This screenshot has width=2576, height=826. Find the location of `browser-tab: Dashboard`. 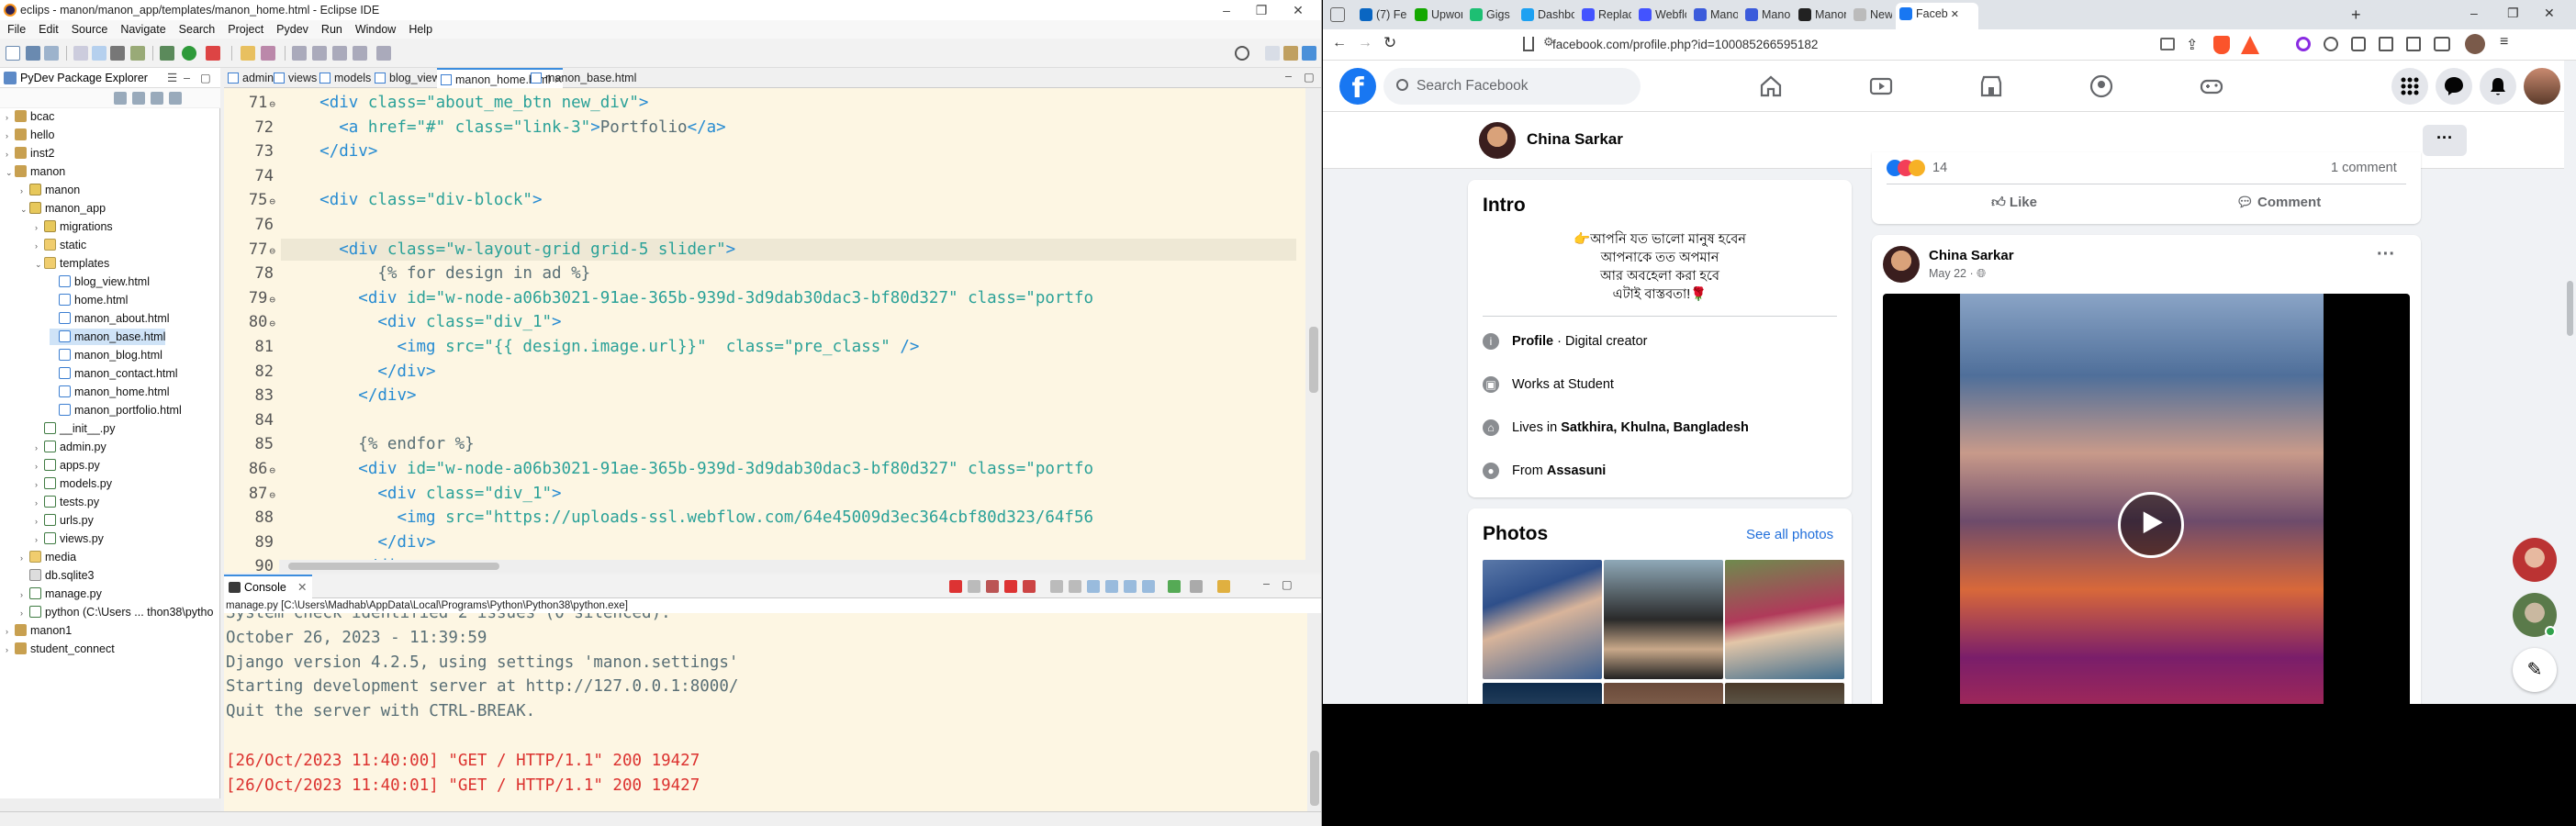

browser-tab: Dashboard is located at coordinates (1546, 15).